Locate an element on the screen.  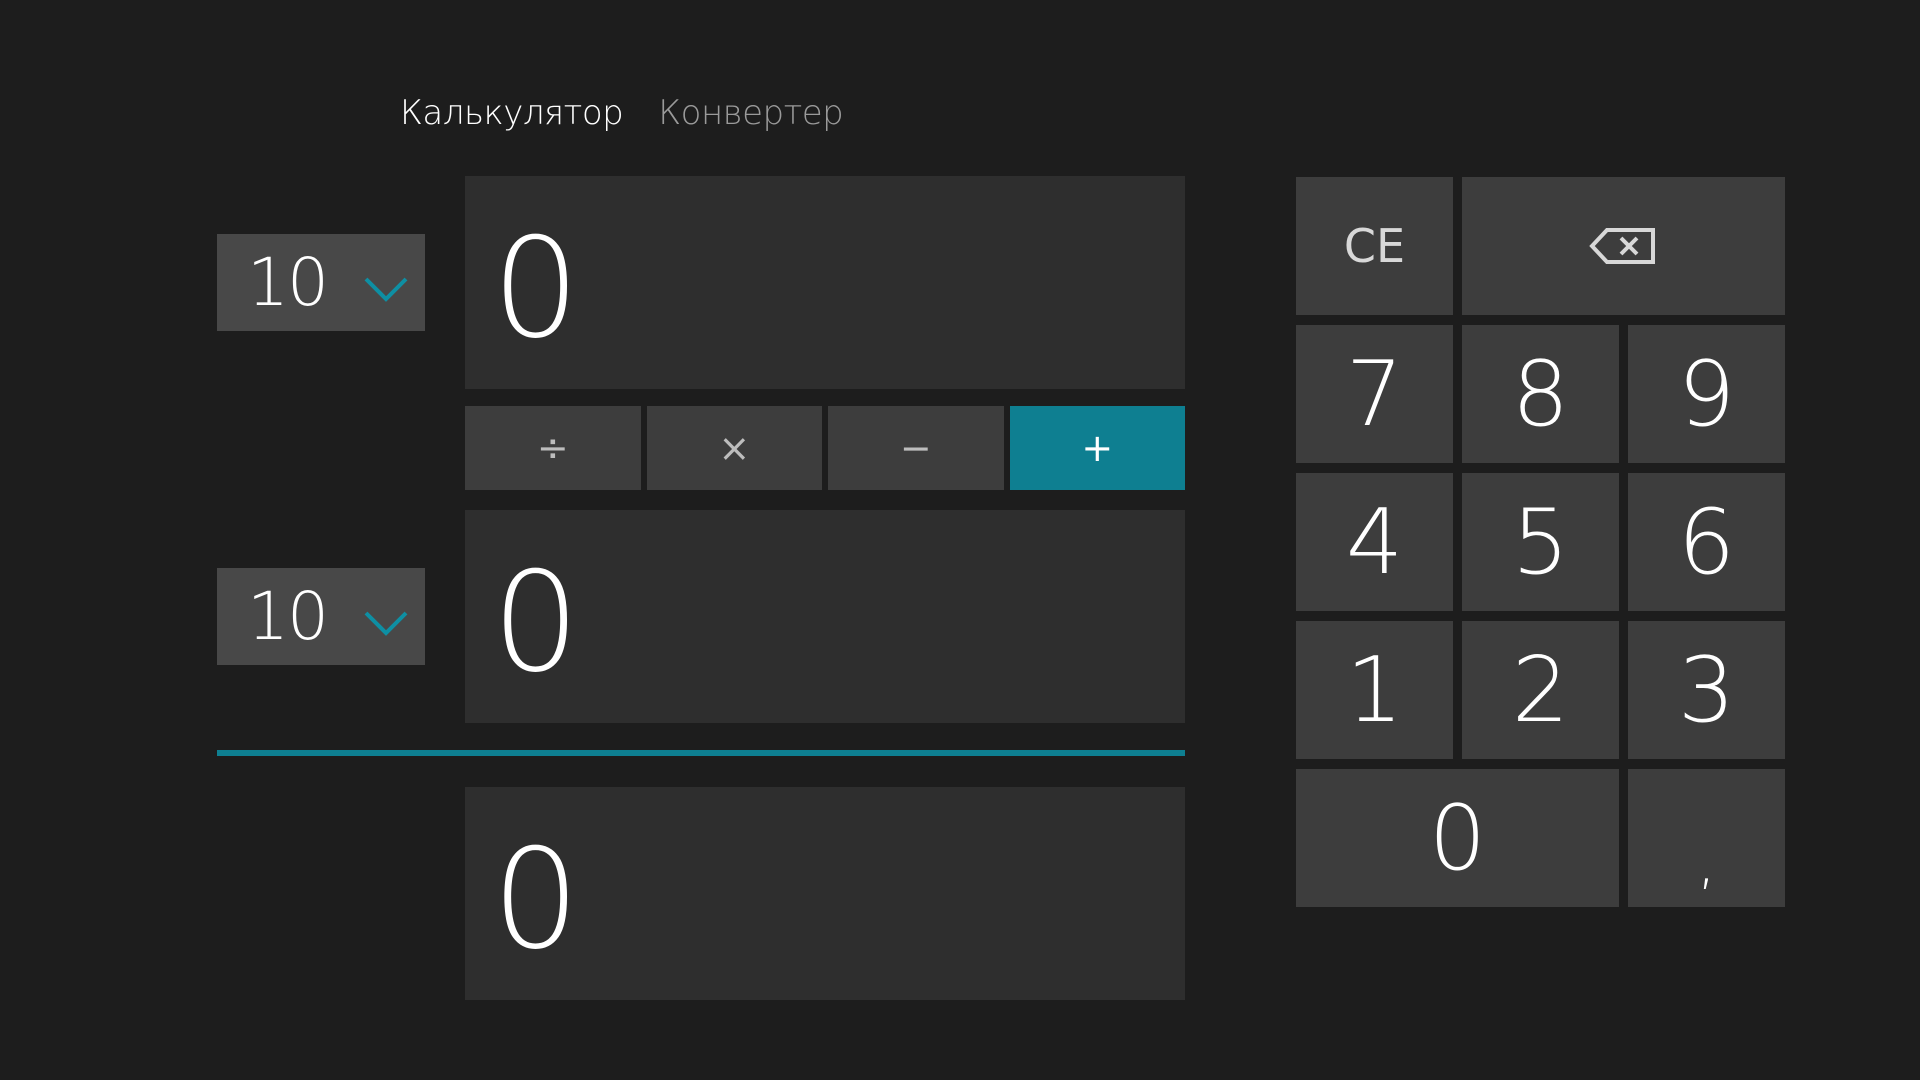
digit-5-button: 5 is located at coordinates (1540, 542).